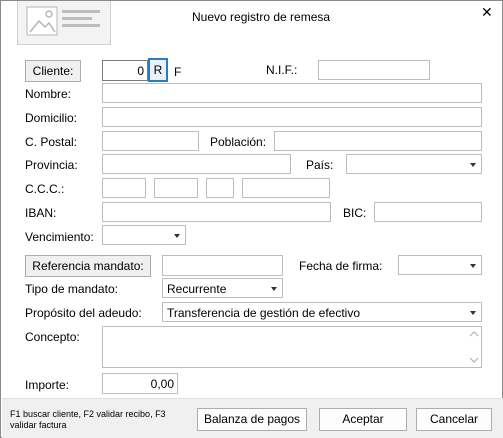 Image resolution: width=503 pixels, height=438 pixels. I want to click on proposito-label: Propósito del adeudo:, so click(83, 313).